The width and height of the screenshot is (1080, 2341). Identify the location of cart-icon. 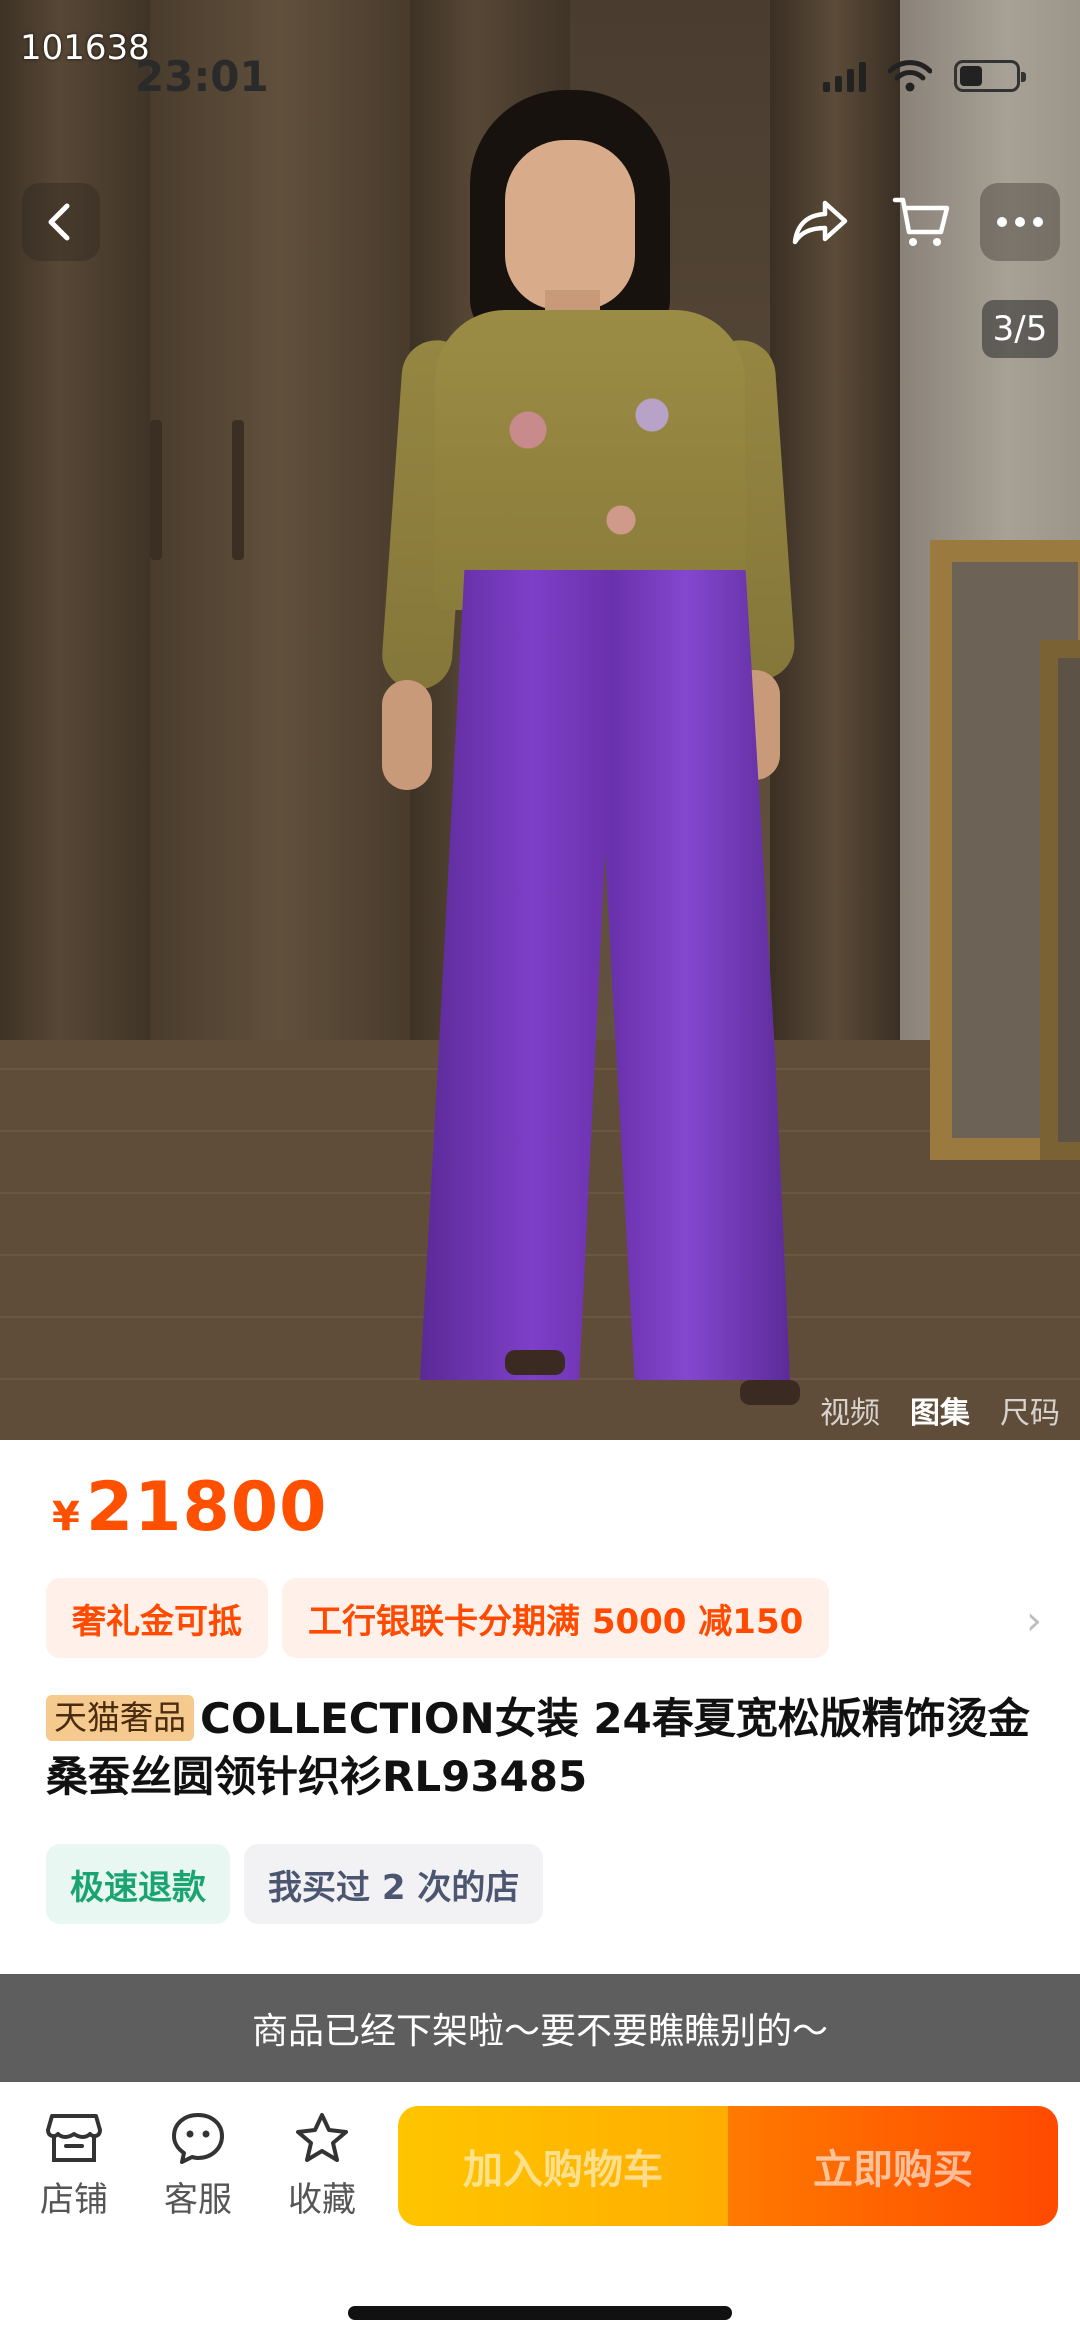
(921, 221).